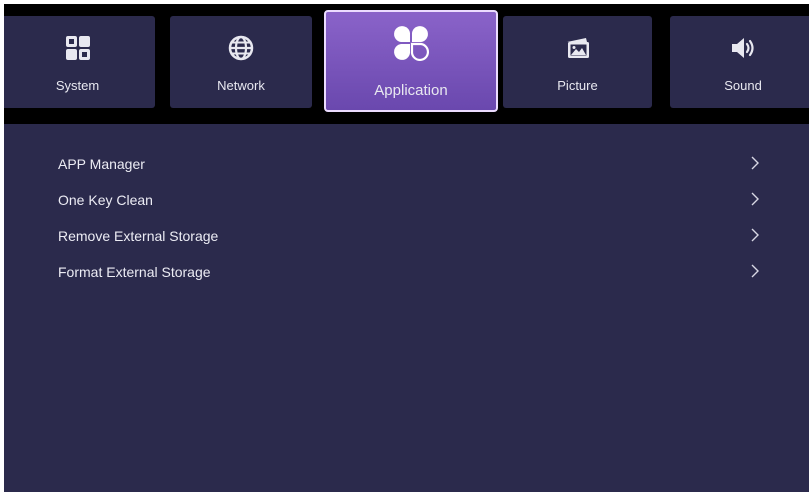 This screenshot has width=809, height=492. What do you see at coordinates (241, 48) in the screenshot?
I see `globe-icon` at bounding box center [241, 48].